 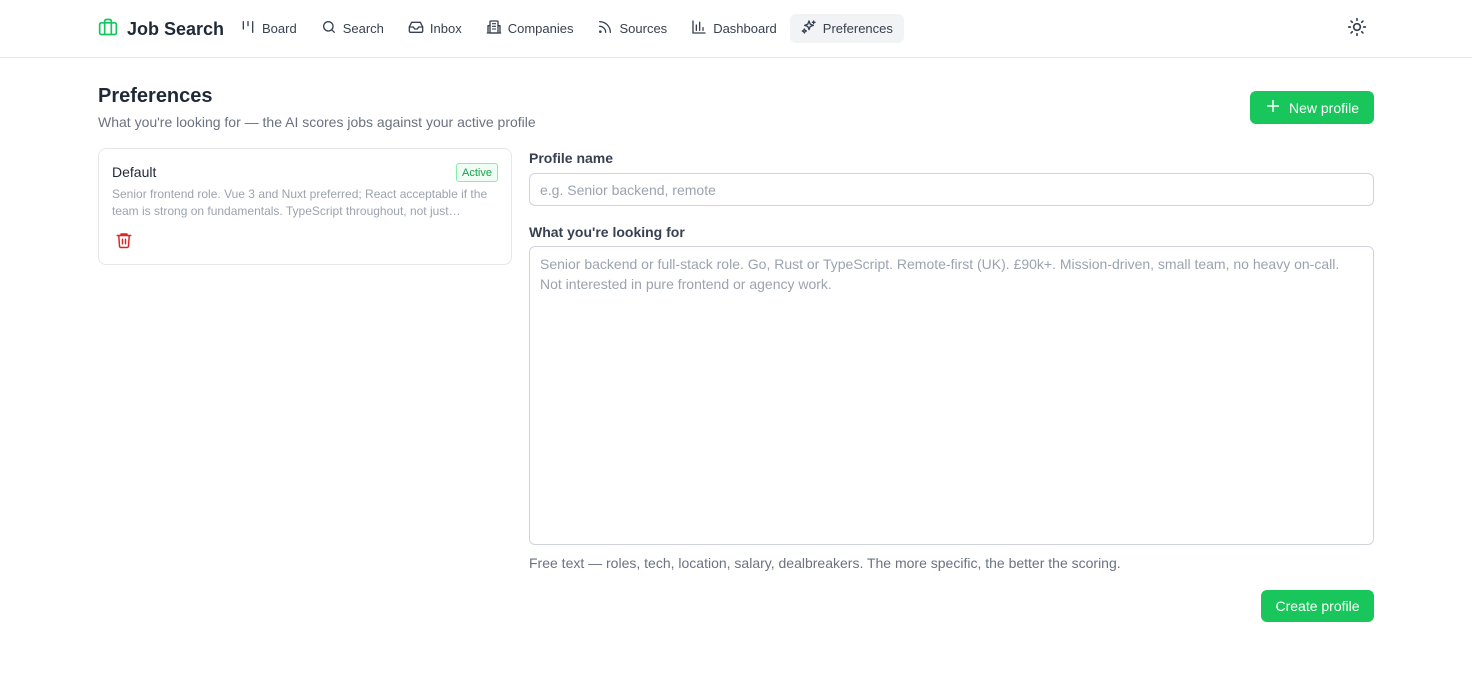 I want to click on briefcase-icon, so click(x=108, y=29).